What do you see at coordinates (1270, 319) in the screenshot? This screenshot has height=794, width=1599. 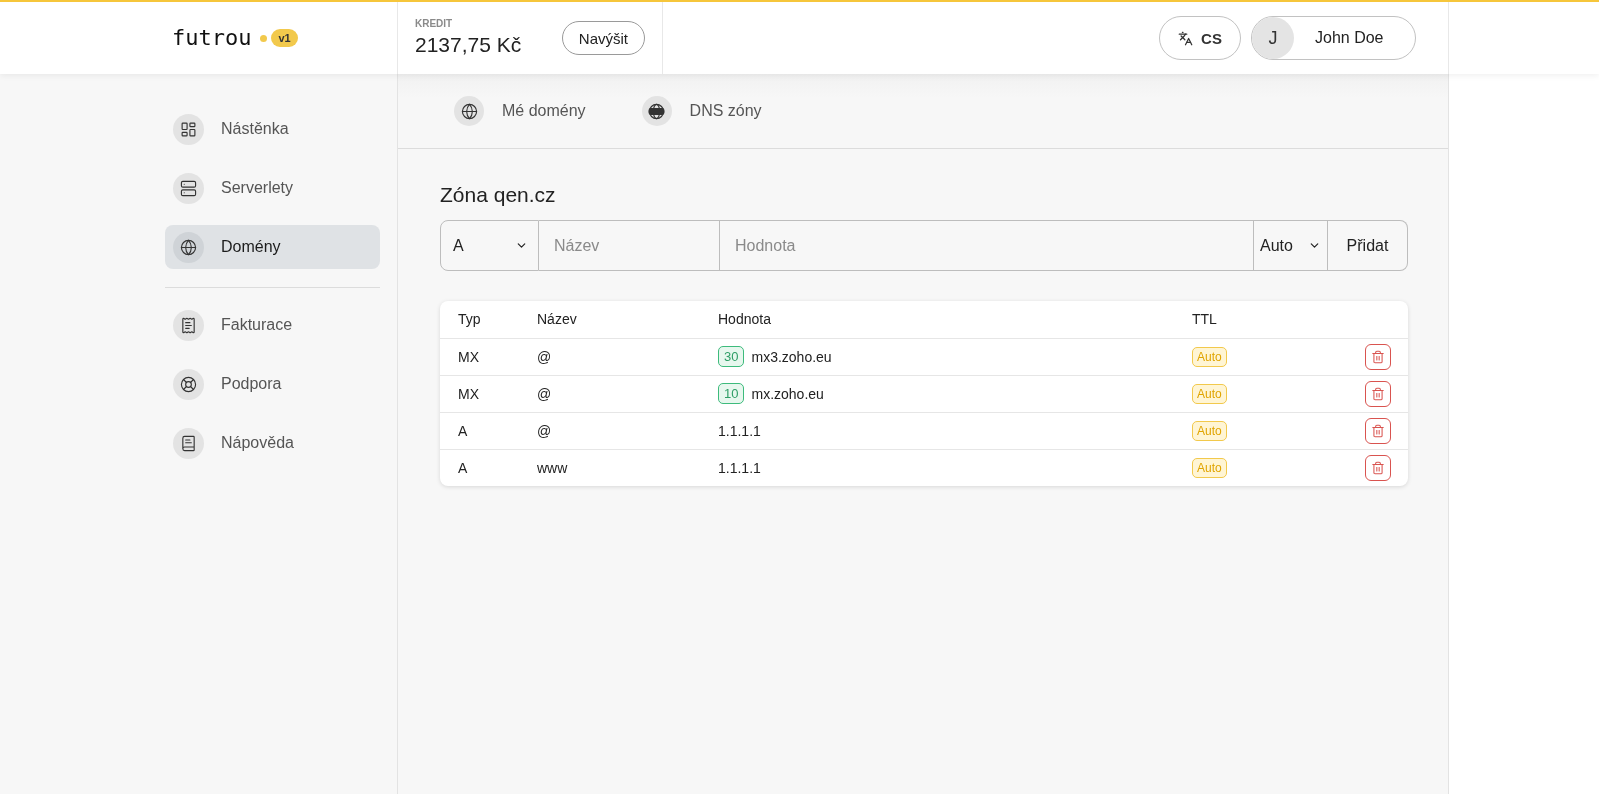 I see `column-header: TTL` at bounding box center [1270, 319].